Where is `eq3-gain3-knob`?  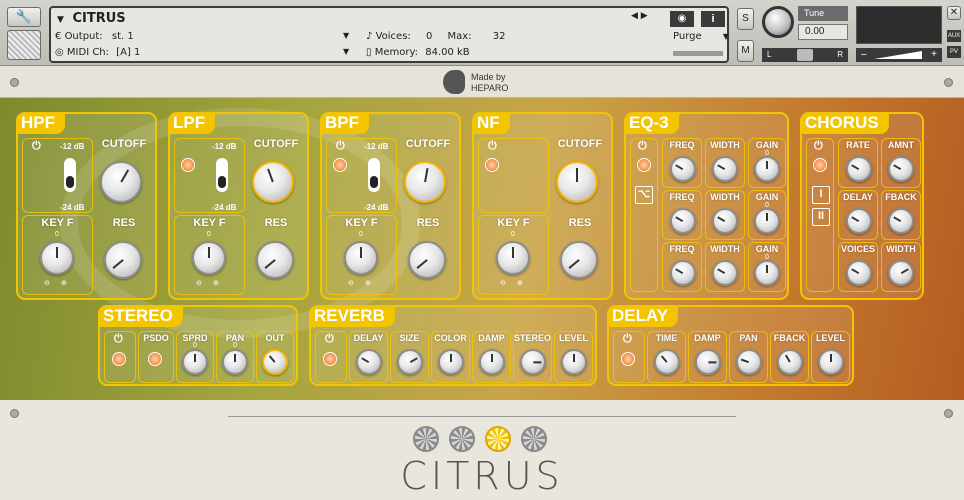
eq3-gain3-knob is located at coordinates (767, 273).